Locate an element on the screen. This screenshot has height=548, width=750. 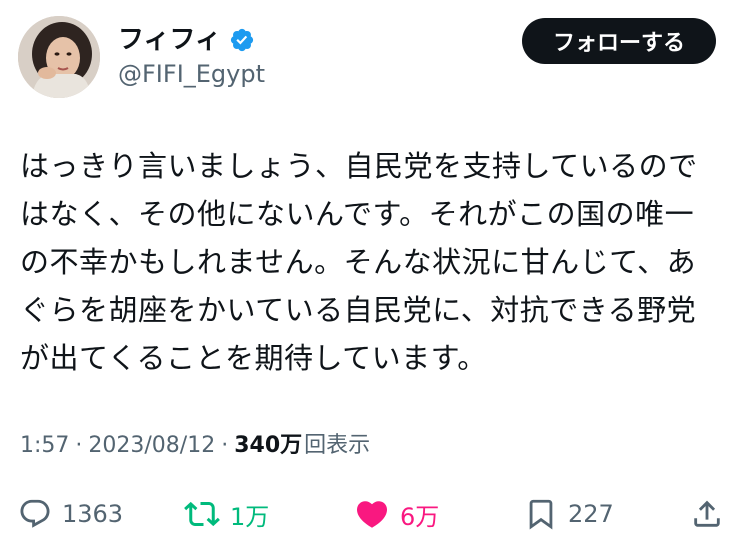
like-count: 6万 is located at coordinates (420, 516).